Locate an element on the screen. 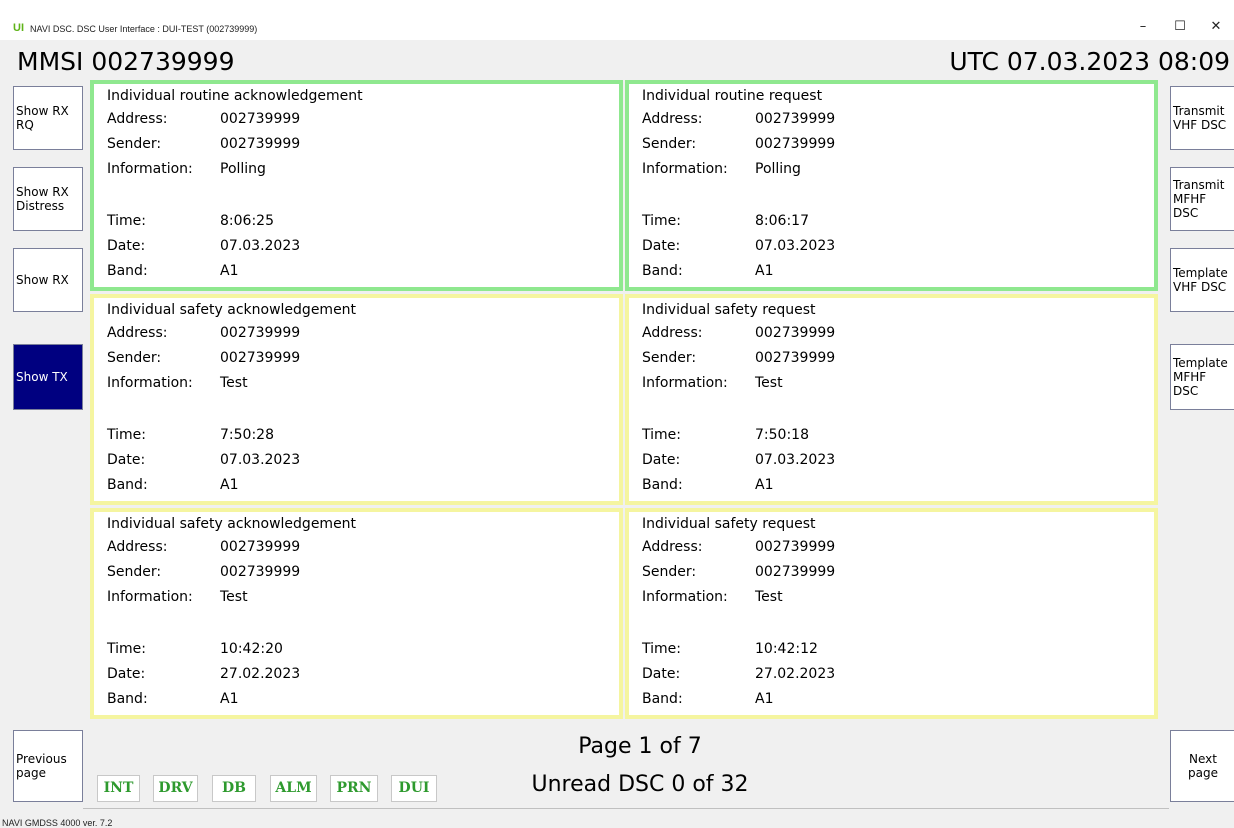 The height and width of the screenshot is (828, 1234). field-value-time: 7:50:28 is located at coordinates (247, 435).